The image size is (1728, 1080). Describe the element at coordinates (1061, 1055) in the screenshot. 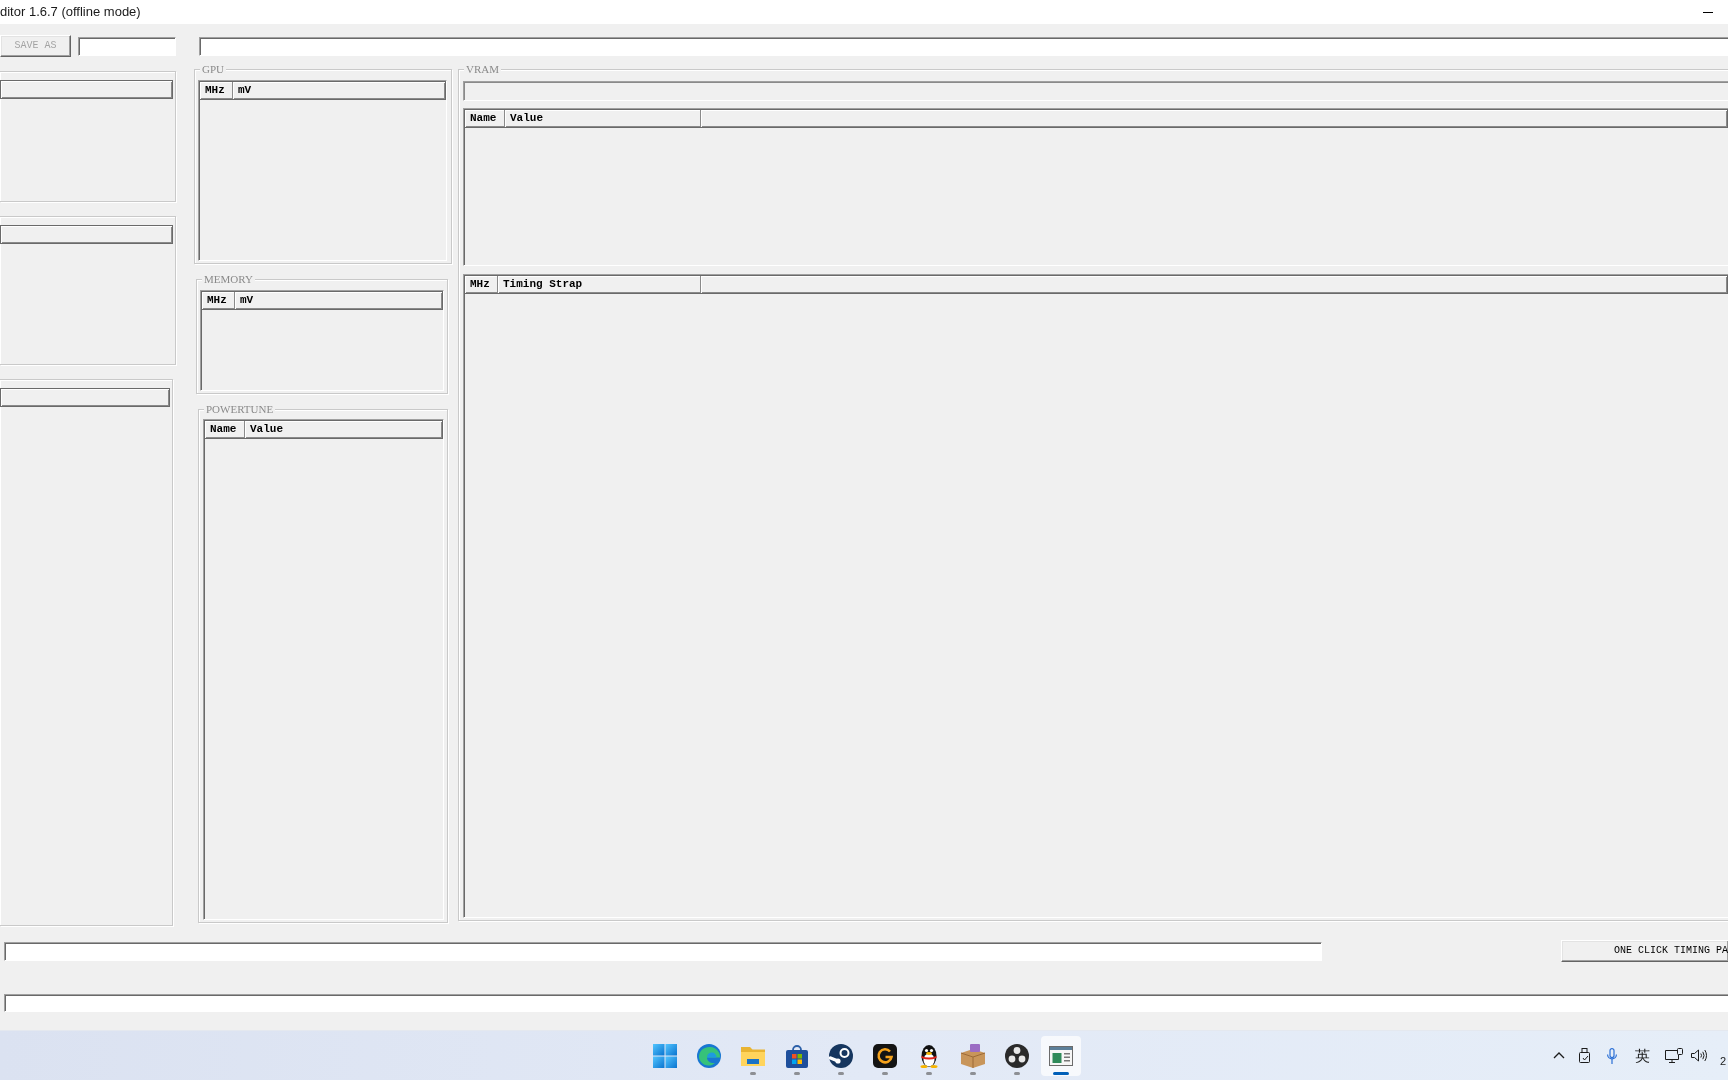

I see `window-icon` at that location.